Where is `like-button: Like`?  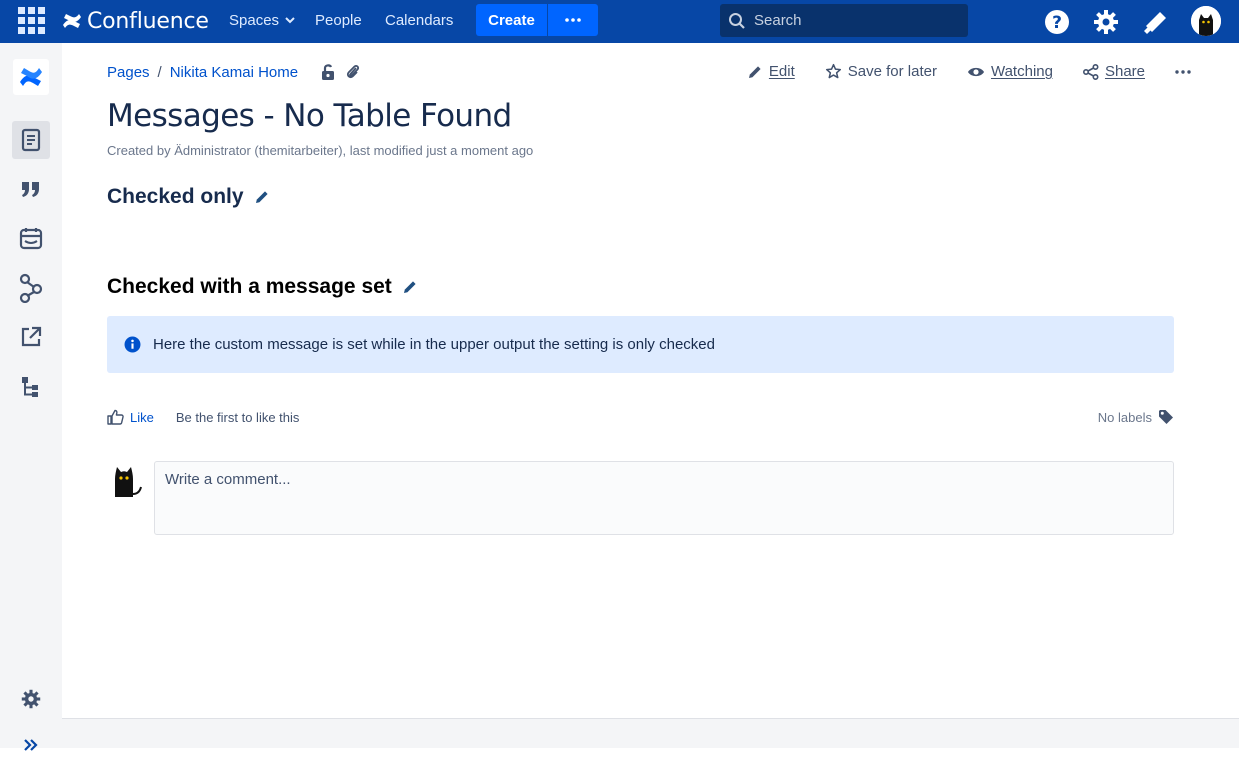 like-button: Like is located at coordinates (130, 417).